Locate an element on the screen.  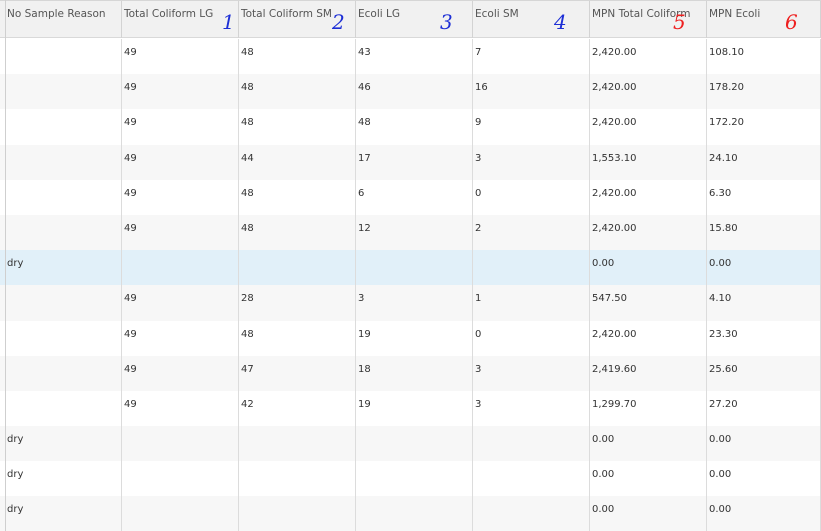
cell-tc-sm: 47 is located at coordinates (297, 373).